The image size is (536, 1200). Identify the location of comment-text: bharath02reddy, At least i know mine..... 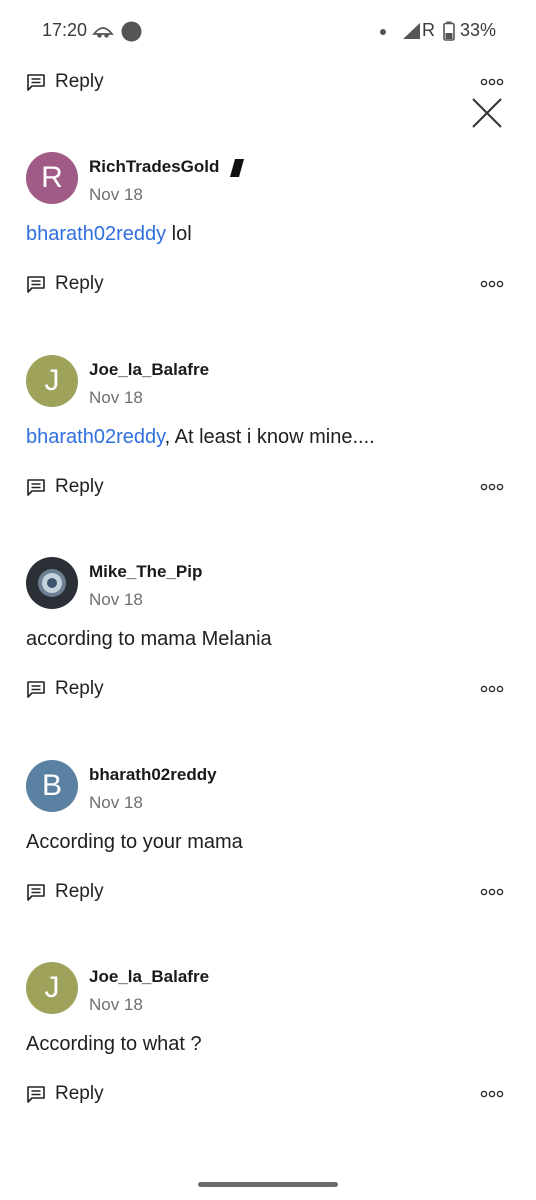
(200, 437).